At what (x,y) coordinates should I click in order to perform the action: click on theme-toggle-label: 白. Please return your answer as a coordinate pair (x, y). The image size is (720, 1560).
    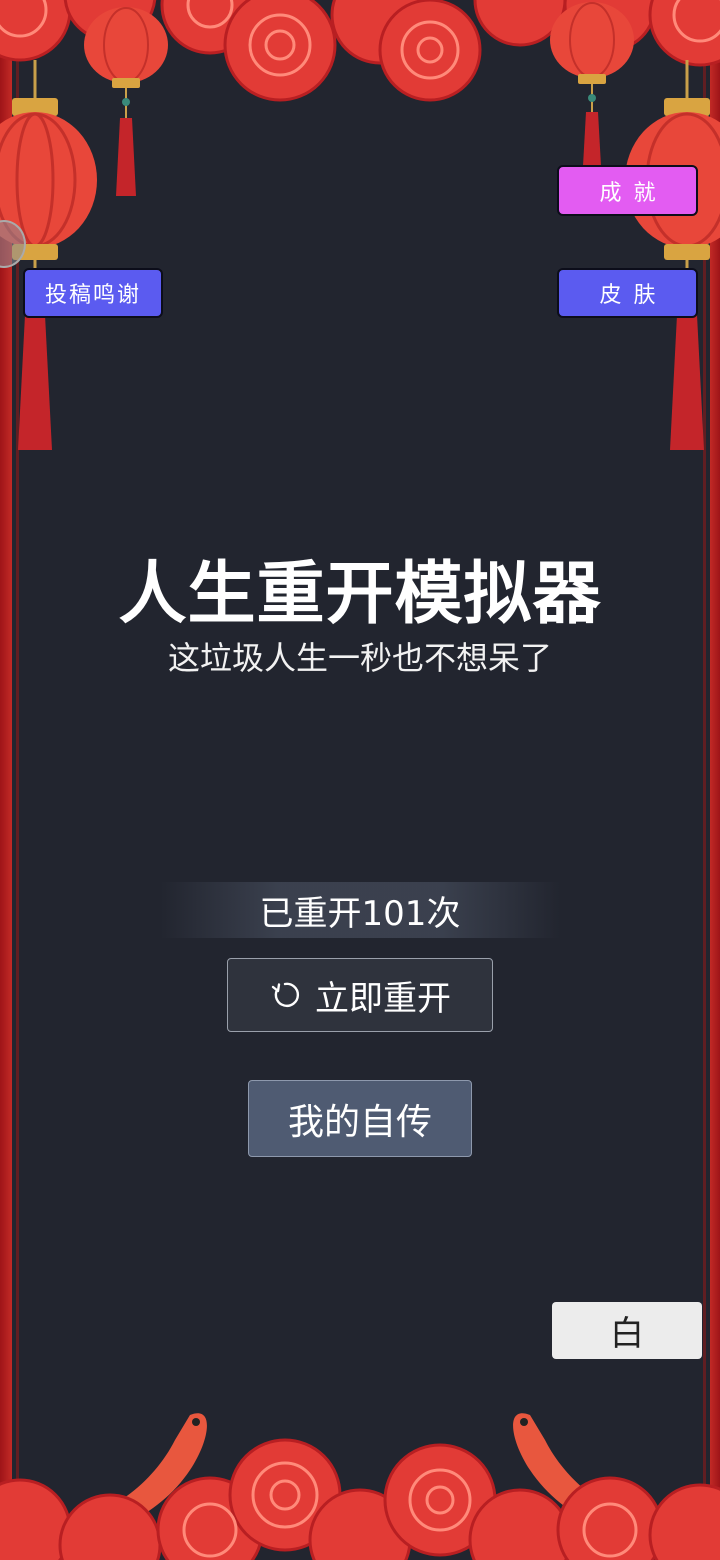
    Looking at the image, I should click on (627, 1334).